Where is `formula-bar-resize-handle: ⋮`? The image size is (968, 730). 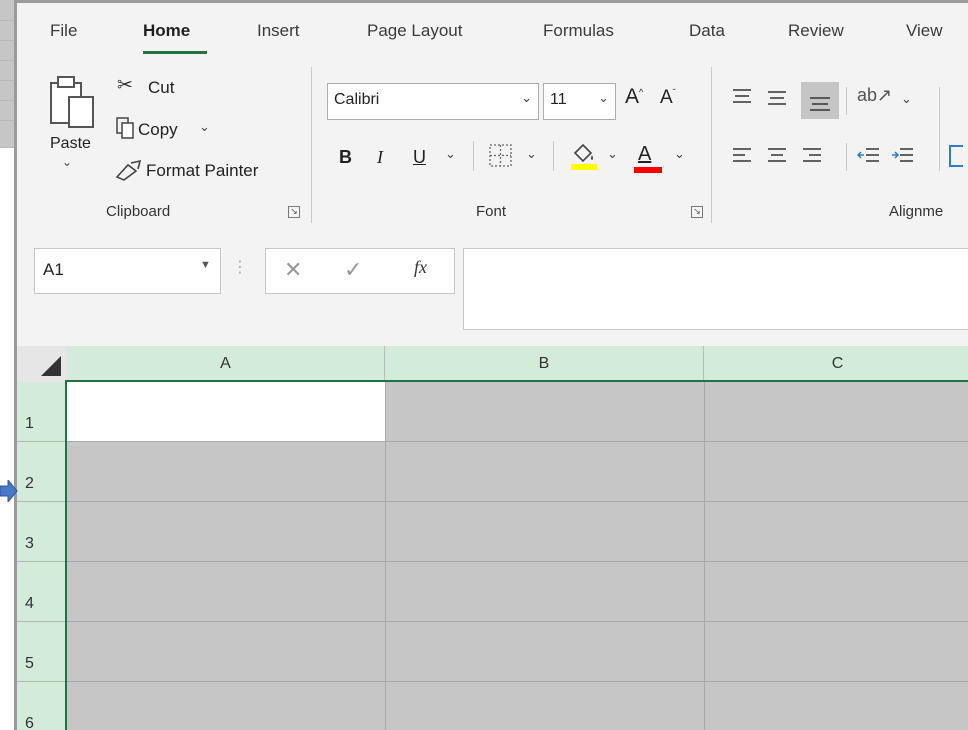
formula-bar-resize-handle: ⋮ is located at coordinates (240, 267).